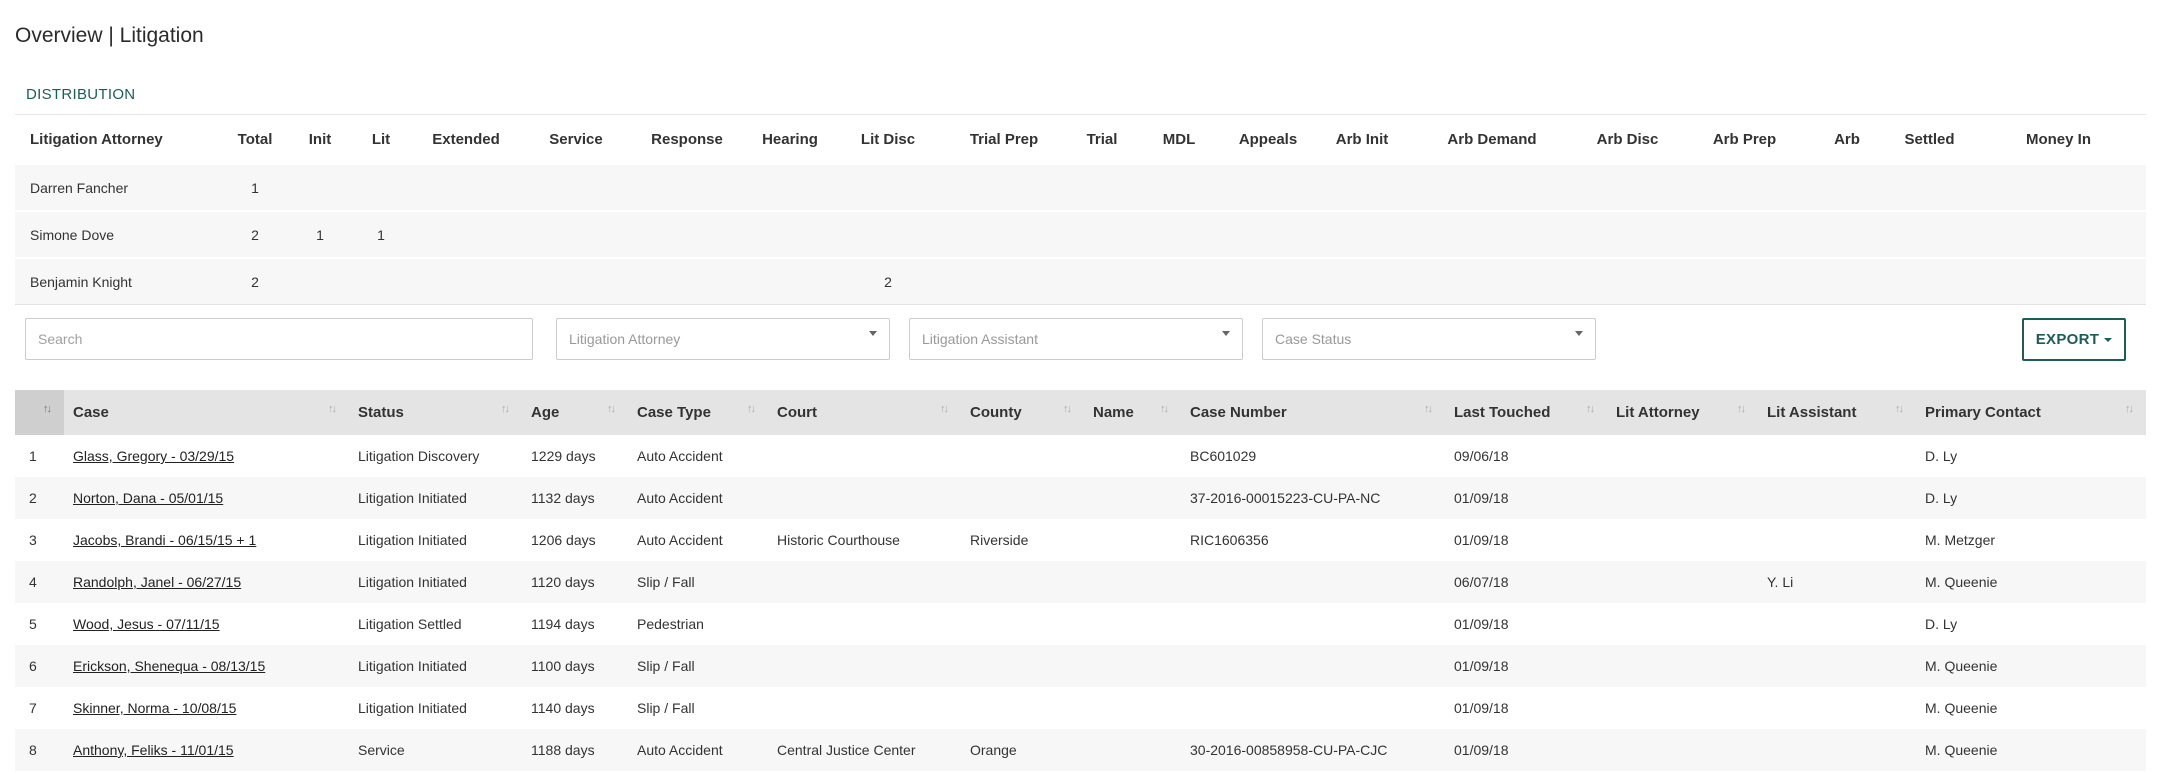 The width and height of the screenshot is (2161, 772). I want to click on search-input, so click(279, 339).